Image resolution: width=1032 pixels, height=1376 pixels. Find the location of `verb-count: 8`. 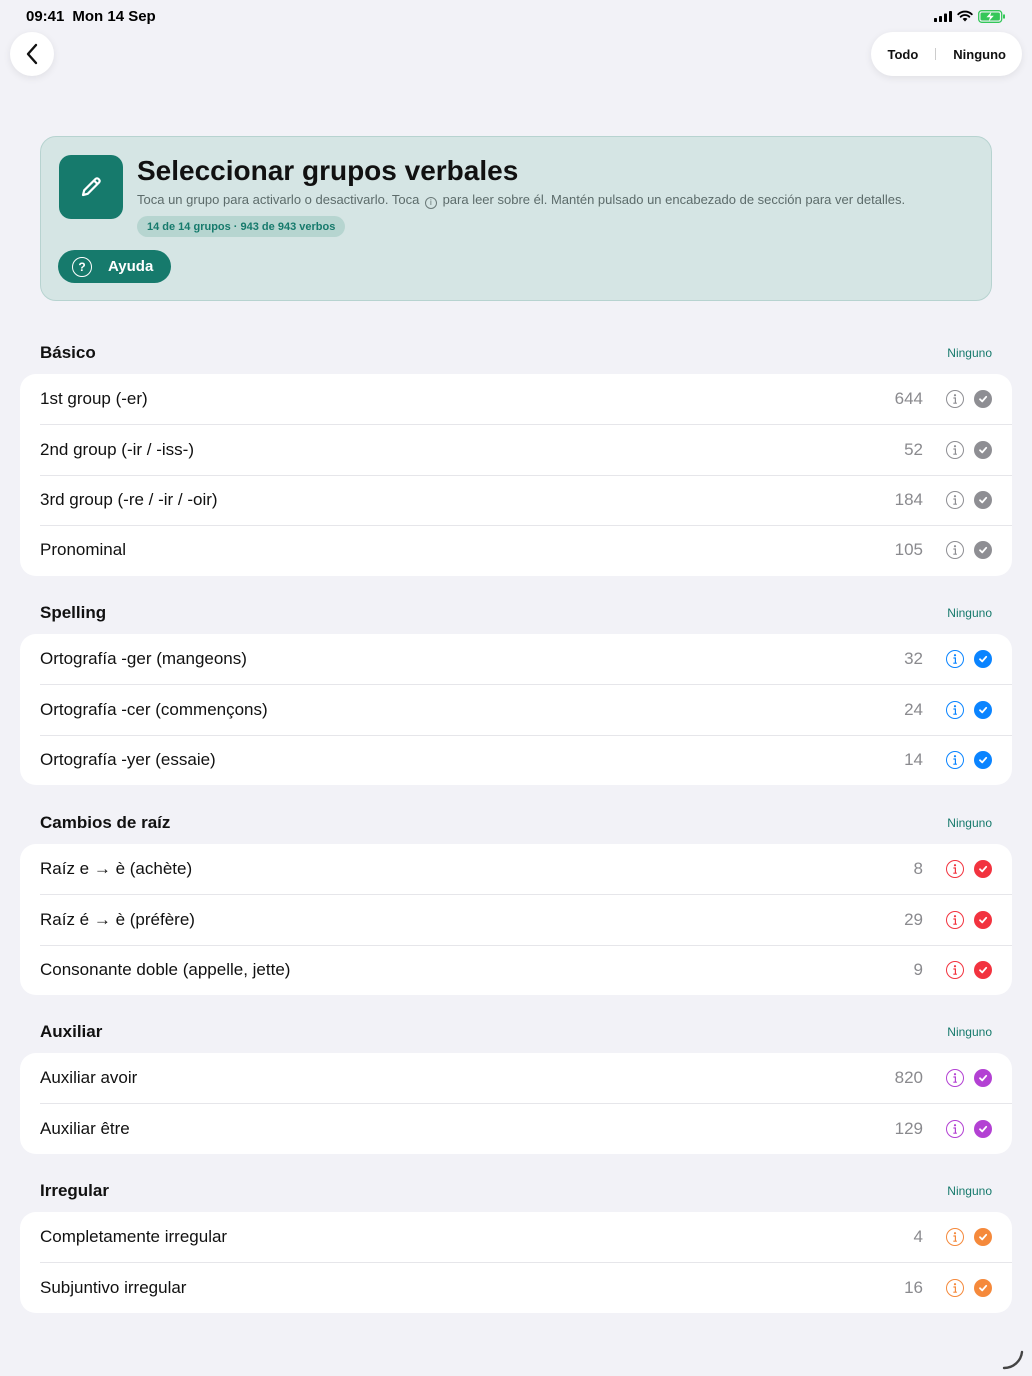

verb-count: 8 is located at coordinates (918, 869).